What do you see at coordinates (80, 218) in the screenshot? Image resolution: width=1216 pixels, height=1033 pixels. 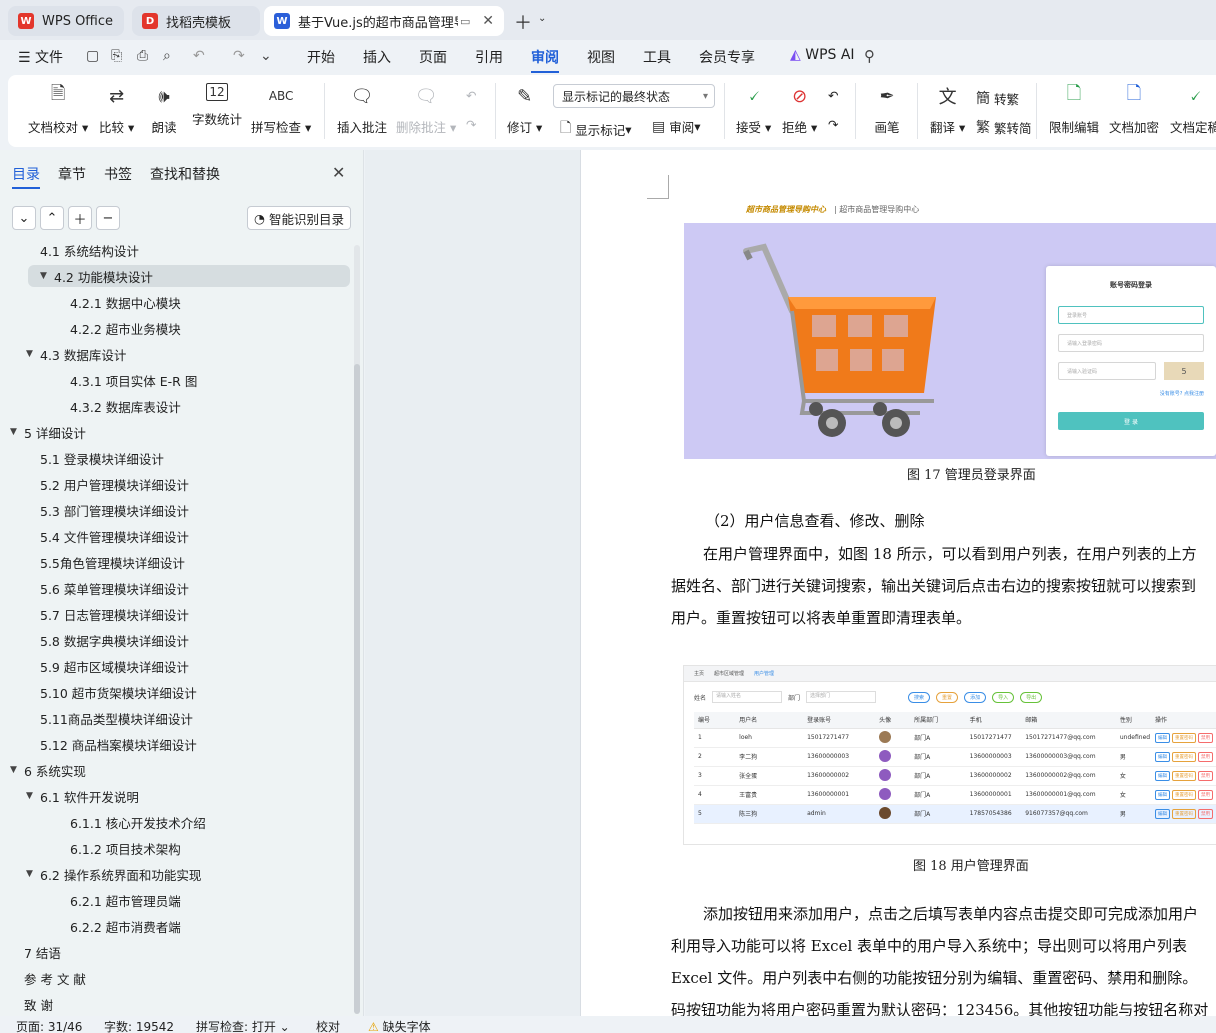 I see `add-heading-button: ＋` at bounding box center [80, 218].